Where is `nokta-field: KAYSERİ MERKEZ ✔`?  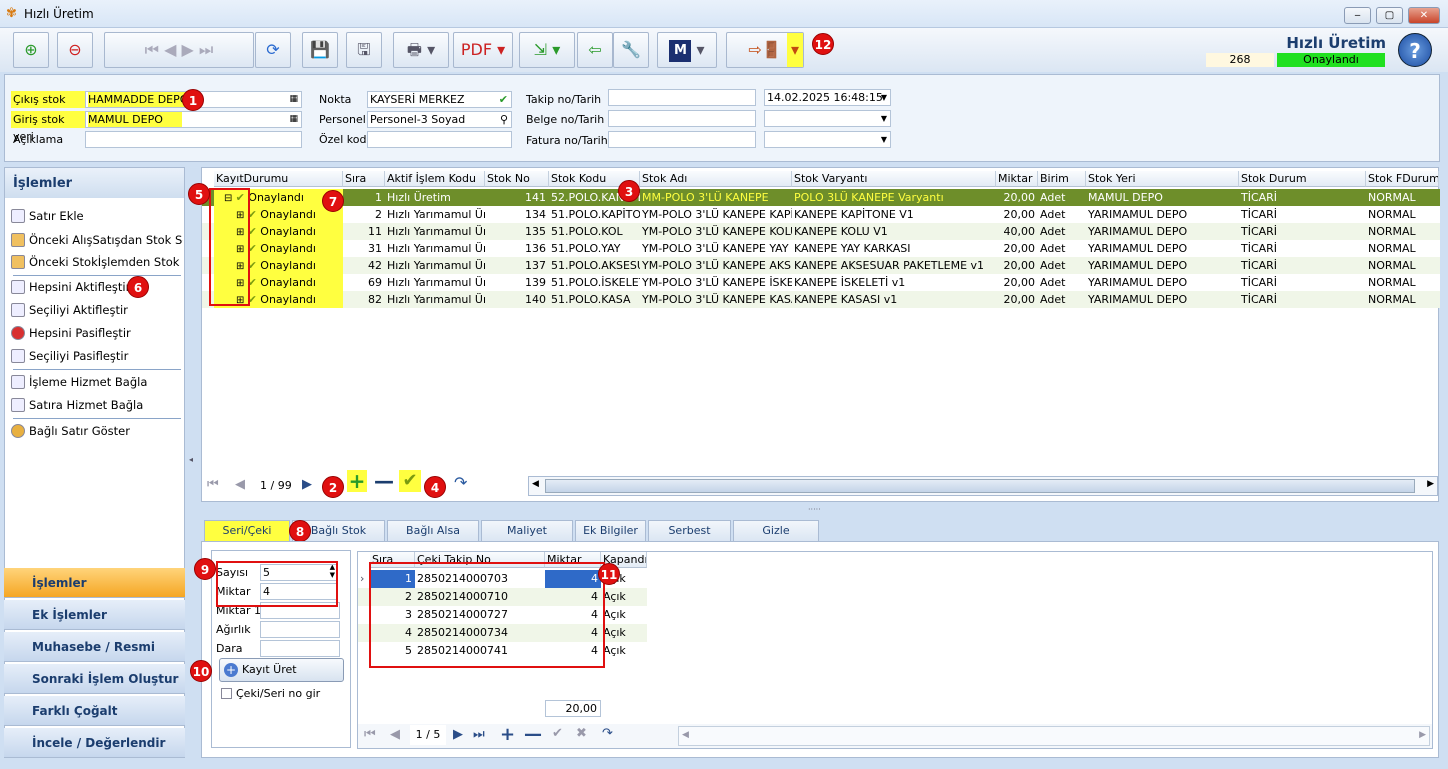
nokta-field: KAYSERİ MERKEZ ✔ is located at coordinates (439, 99).